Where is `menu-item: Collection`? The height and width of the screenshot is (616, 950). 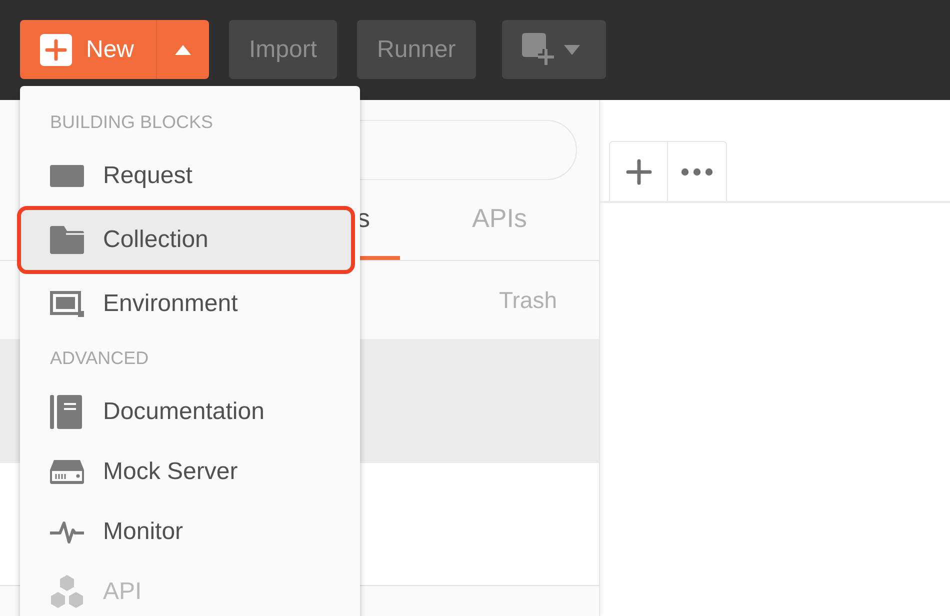
menu-item: Collection is located at coordinates (186, 240).